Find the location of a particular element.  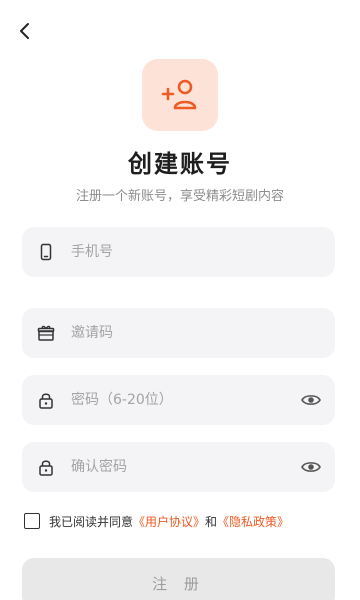

page-title: 创建账号 is located at coordinates (180, 164).